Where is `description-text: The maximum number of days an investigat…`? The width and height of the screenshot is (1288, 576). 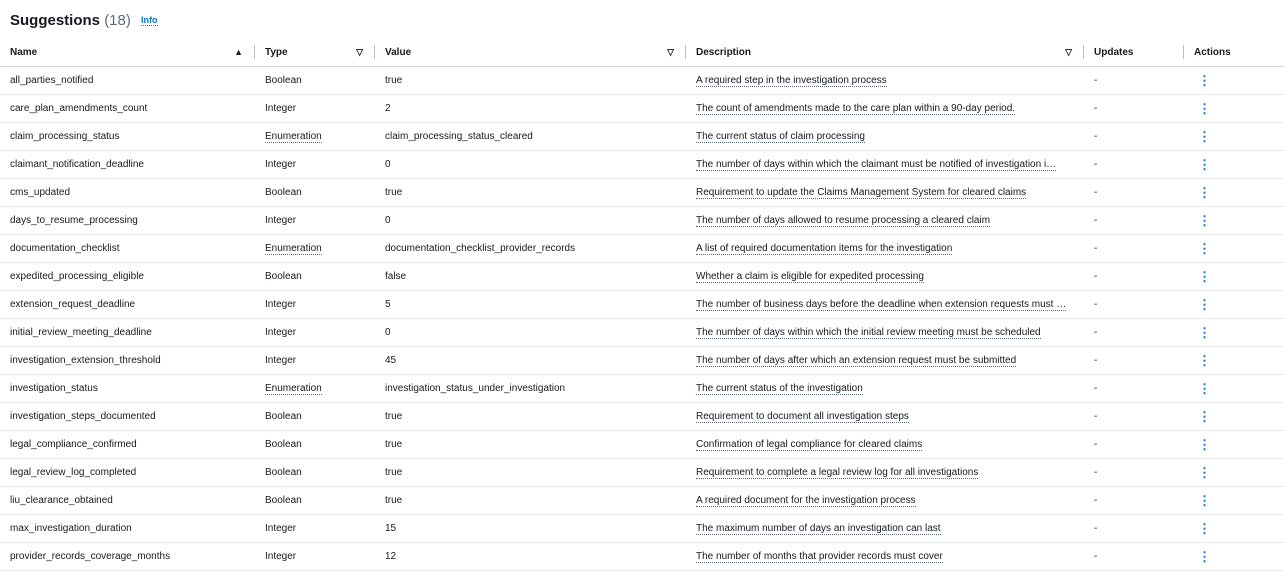 description-text: The maximum number of days an investigat… is located at coordinates (818, 529).